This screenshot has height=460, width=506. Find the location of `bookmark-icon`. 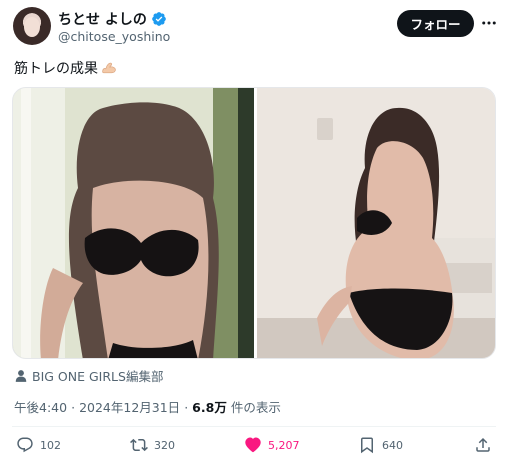

bookmark-icon is located at coordinates (367, 445).